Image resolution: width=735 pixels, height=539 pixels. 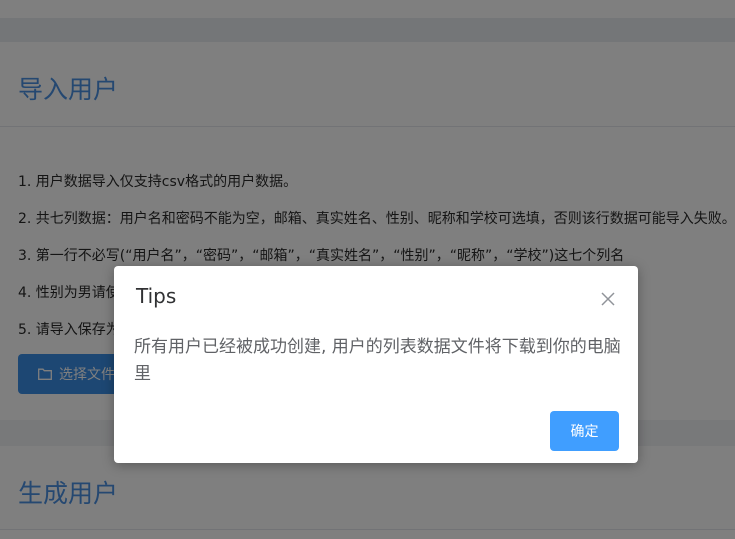 I want to click on confirm-button: 确定, so click(x=584, y=431).